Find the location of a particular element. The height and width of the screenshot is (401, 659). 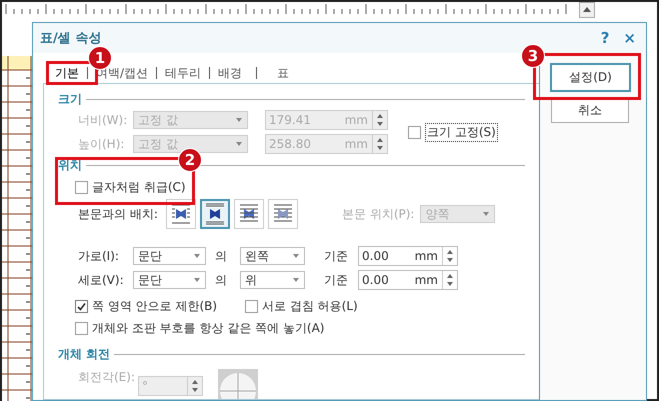

close-button: × is located at coordinates (629, 38).